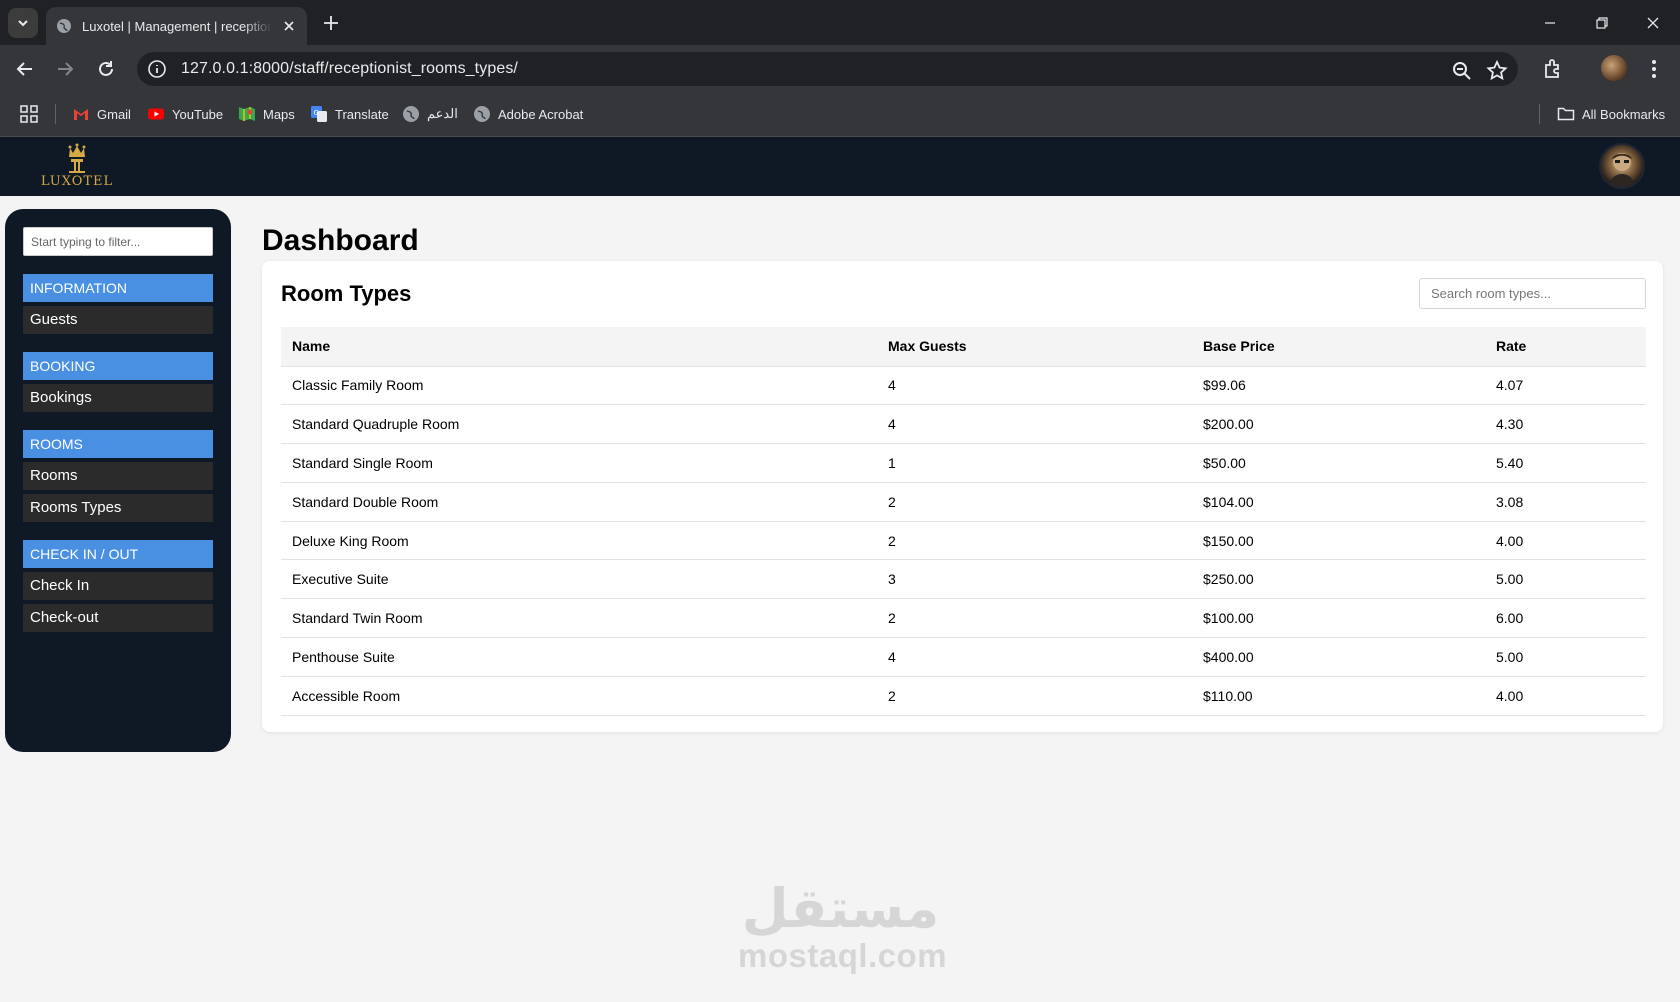 The height and width of the screenshot is (1002, 1680). Describe the element at coordinates (1611, 114) in the screenshot. I see `all-bookmarks-button: All Bookmarks` at that location.